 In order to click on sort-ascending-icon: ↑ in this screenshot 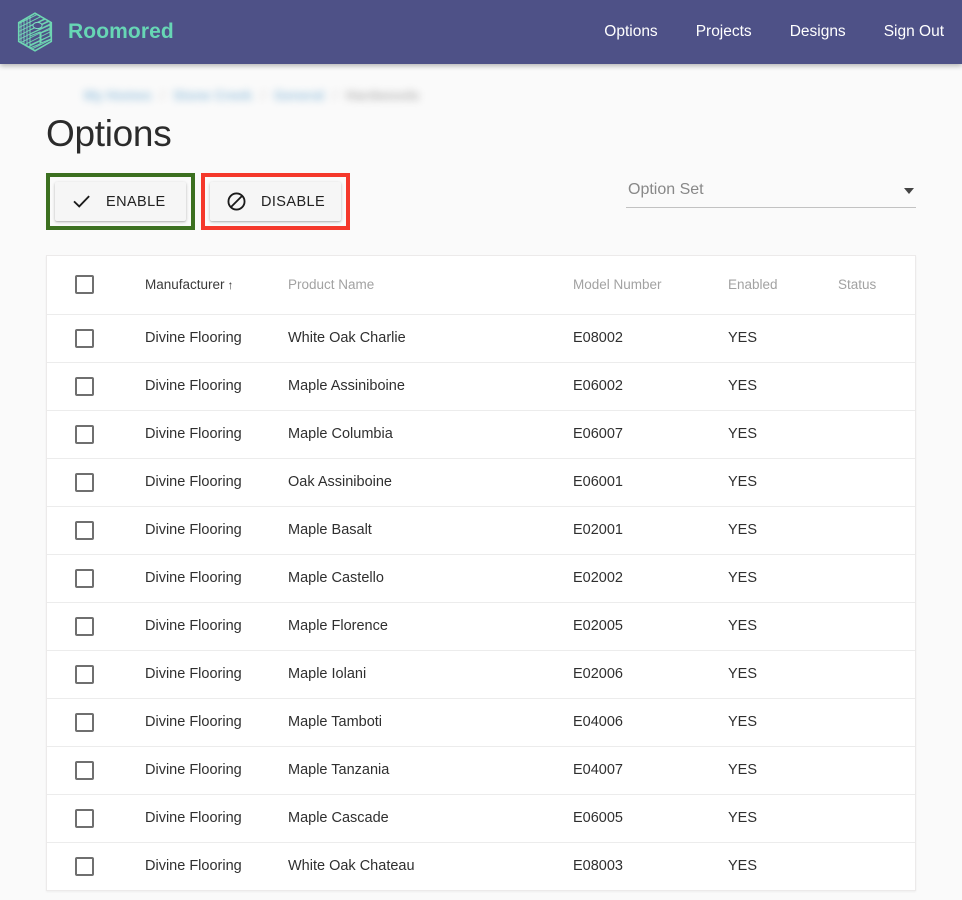, I will do `click(230, 285)`.